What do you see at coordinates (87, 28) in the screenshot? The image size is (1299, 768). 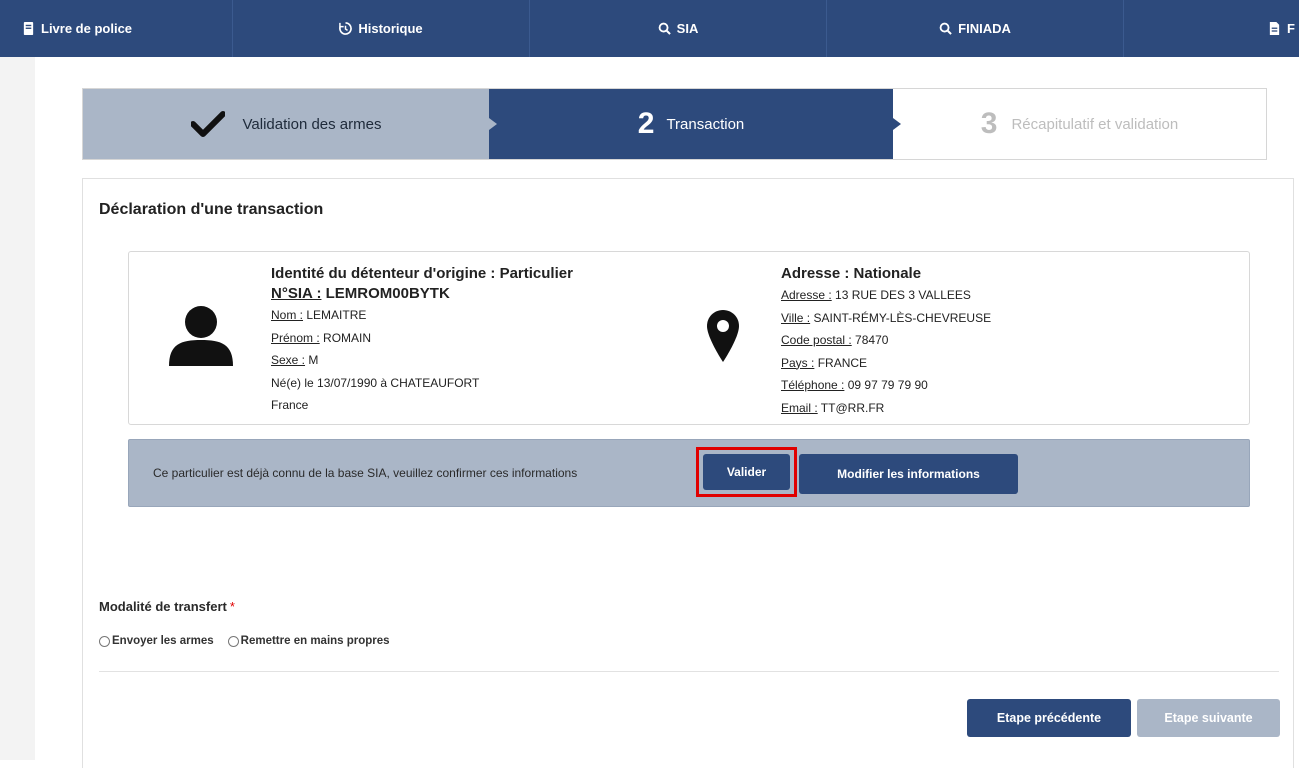 I see `nav-label: Livre de police` at bounding box center [87, 28].